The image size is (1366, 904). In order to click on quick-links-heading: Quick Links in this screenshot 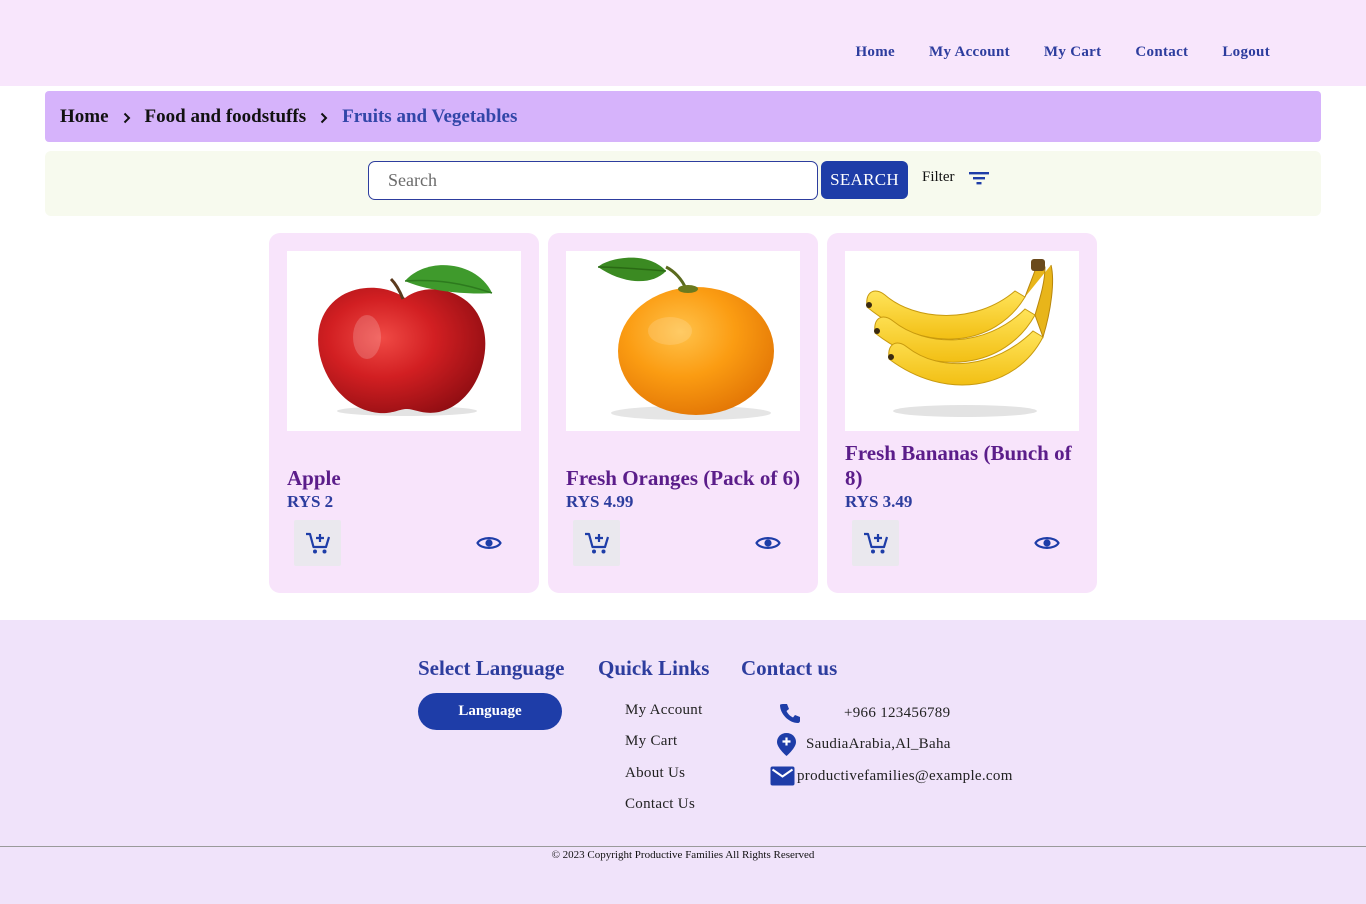, I will do `click(654, 668)`.